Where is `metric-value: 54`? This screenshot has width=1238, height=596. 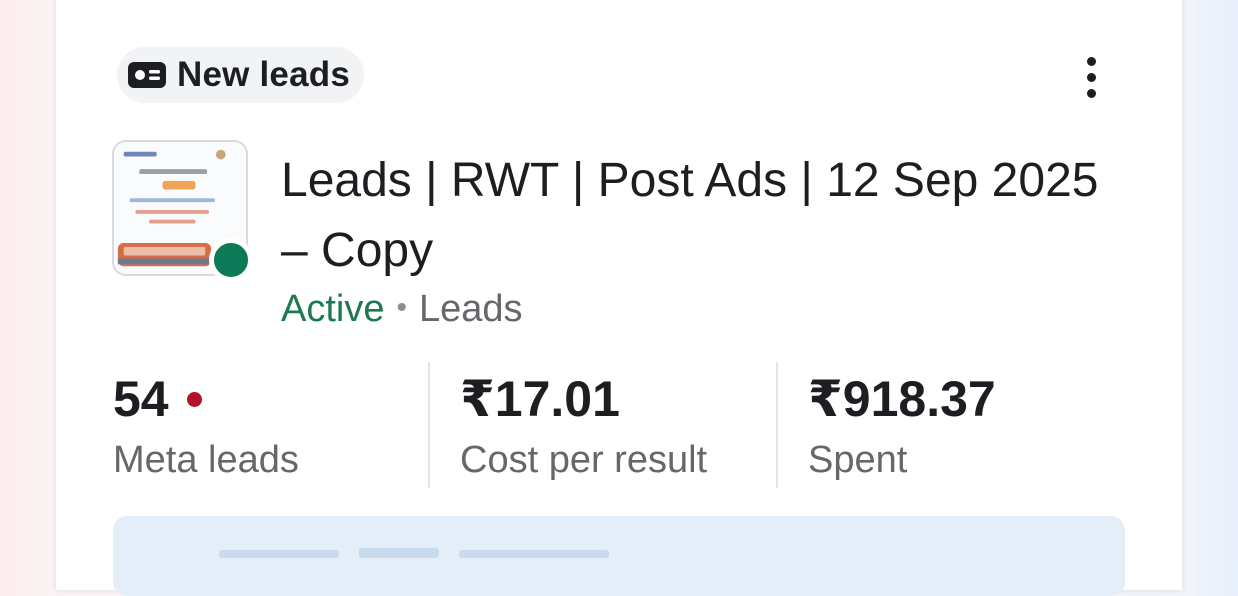
metric-value: 54 is located at coordinates (141, 399).